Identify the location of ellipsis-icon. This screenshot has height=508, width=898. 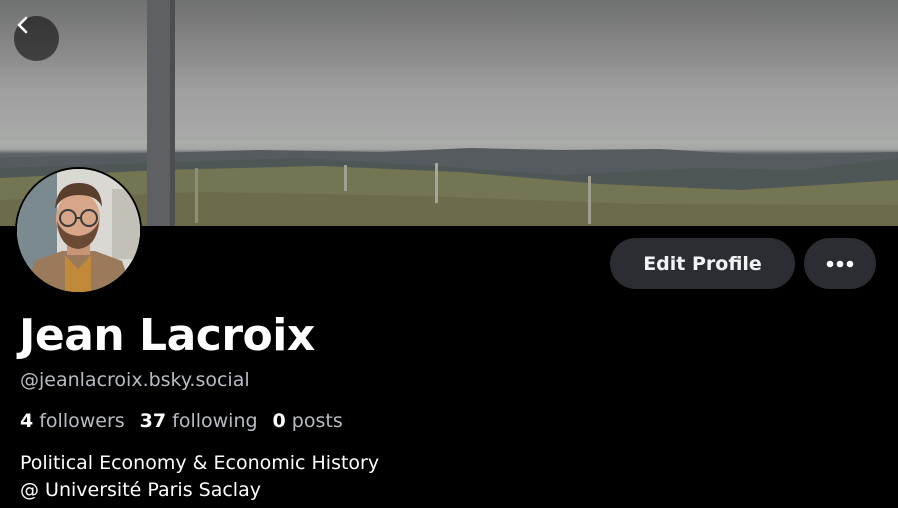
(840, 263).